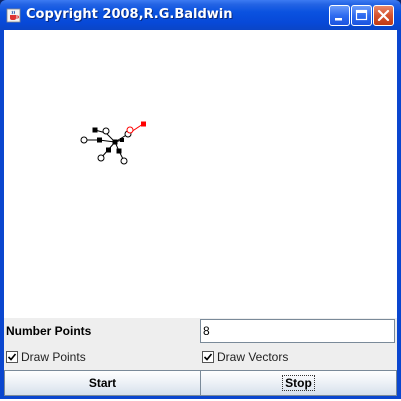 The image size is (401, 401). What do you see at coordinates (399, 214) in the screenshot?
I see `window-border-right` at bounding box center [399, 214].